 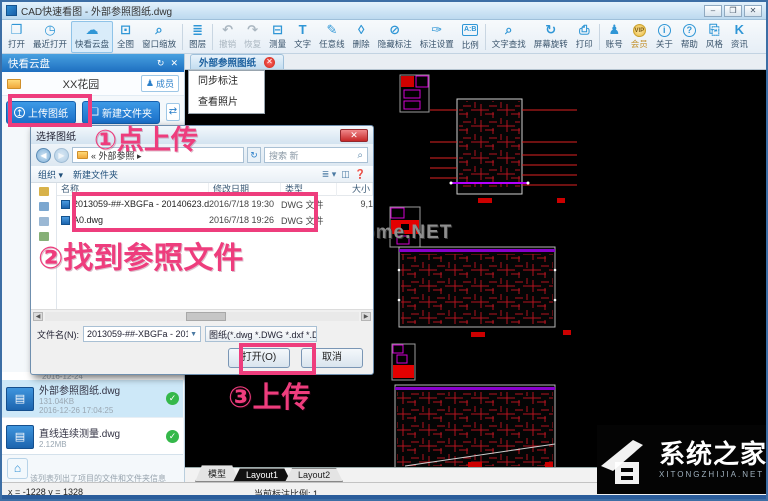 I want to click on home-button: ⌂, so click(x=17, y=468).